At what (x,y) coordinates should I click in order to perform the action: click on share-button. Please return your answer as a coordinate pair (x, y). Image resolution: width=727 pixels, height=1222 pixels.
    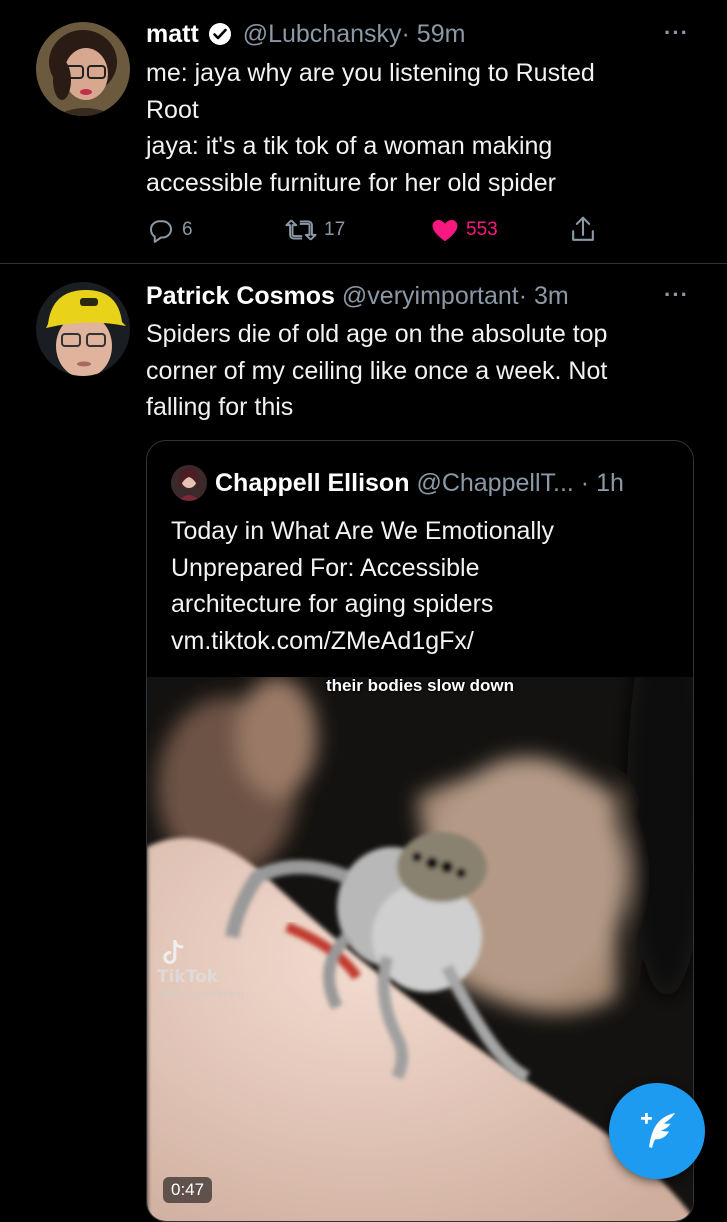
    Looking at the image, I should click on (583, 230).